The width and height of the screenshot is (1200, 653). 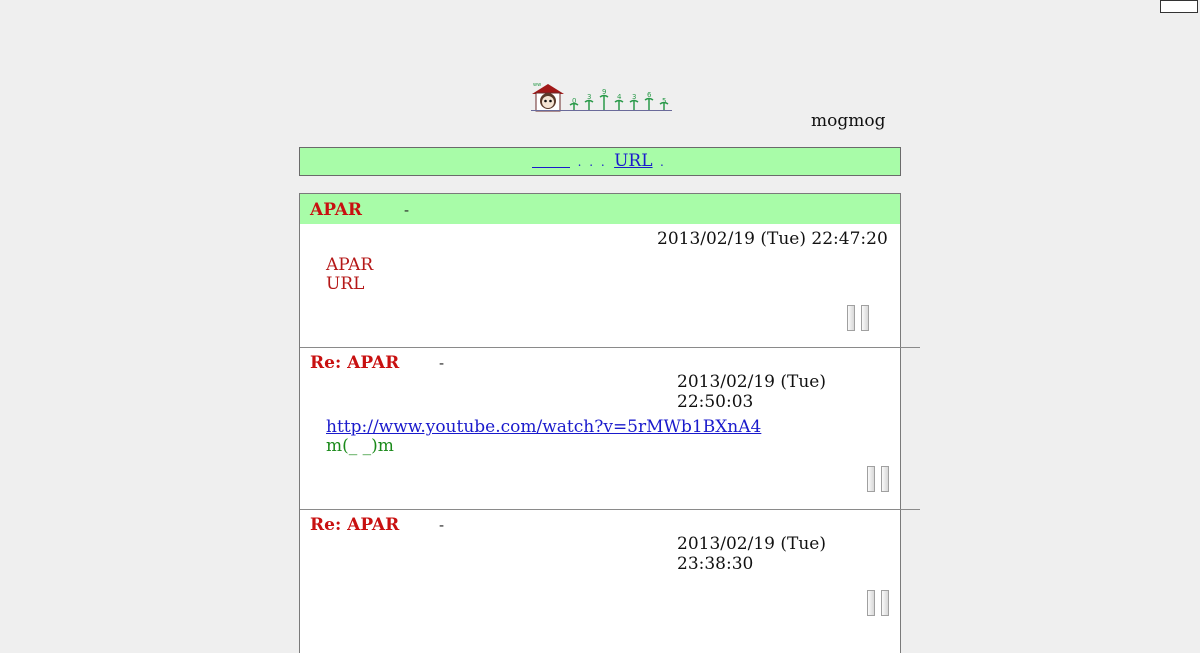 I want to click on nav-bar: . . . URL ., so click(x=600, y=161).